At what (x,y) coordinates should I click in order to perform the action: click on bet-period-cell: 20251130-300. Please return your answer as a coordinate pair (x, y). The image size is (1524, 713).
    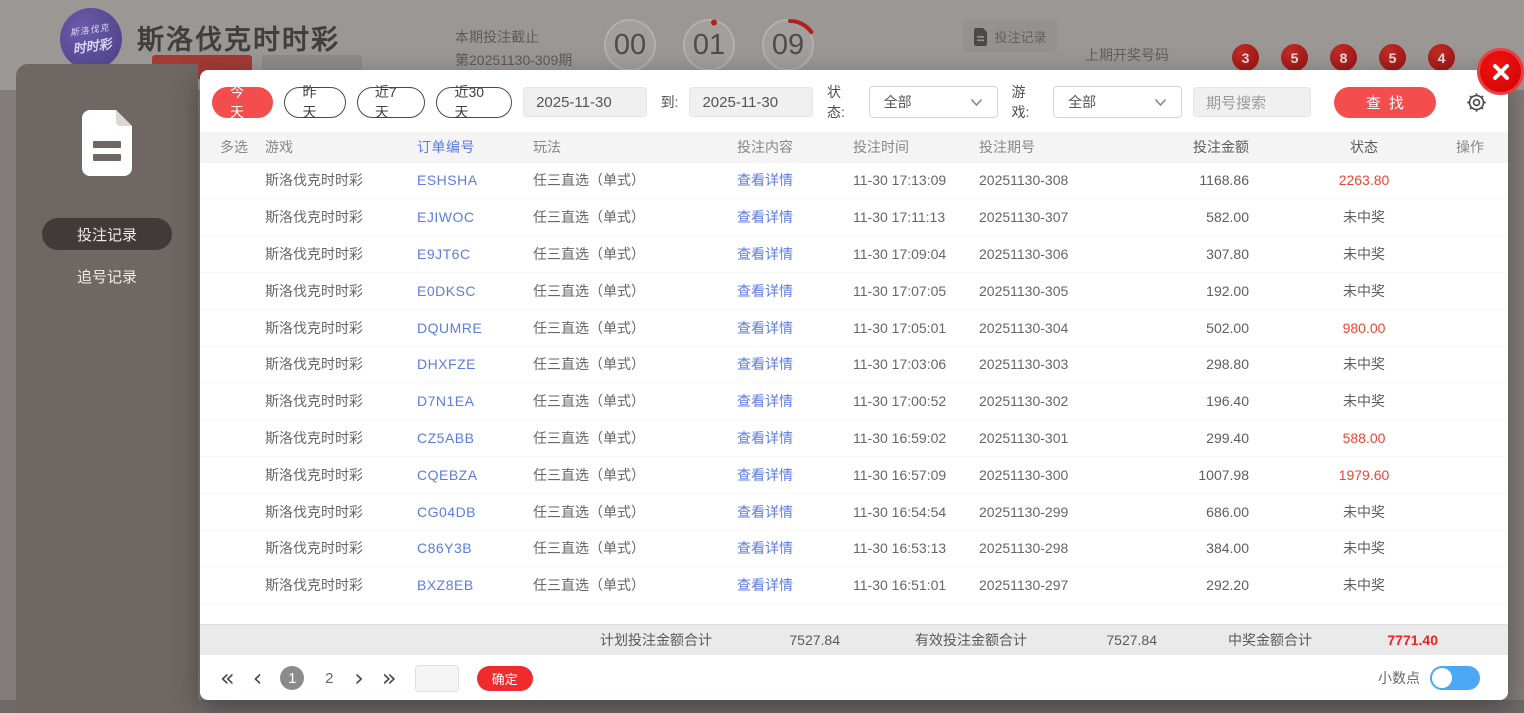
    Looking at the image, I should click on (1024, 474).